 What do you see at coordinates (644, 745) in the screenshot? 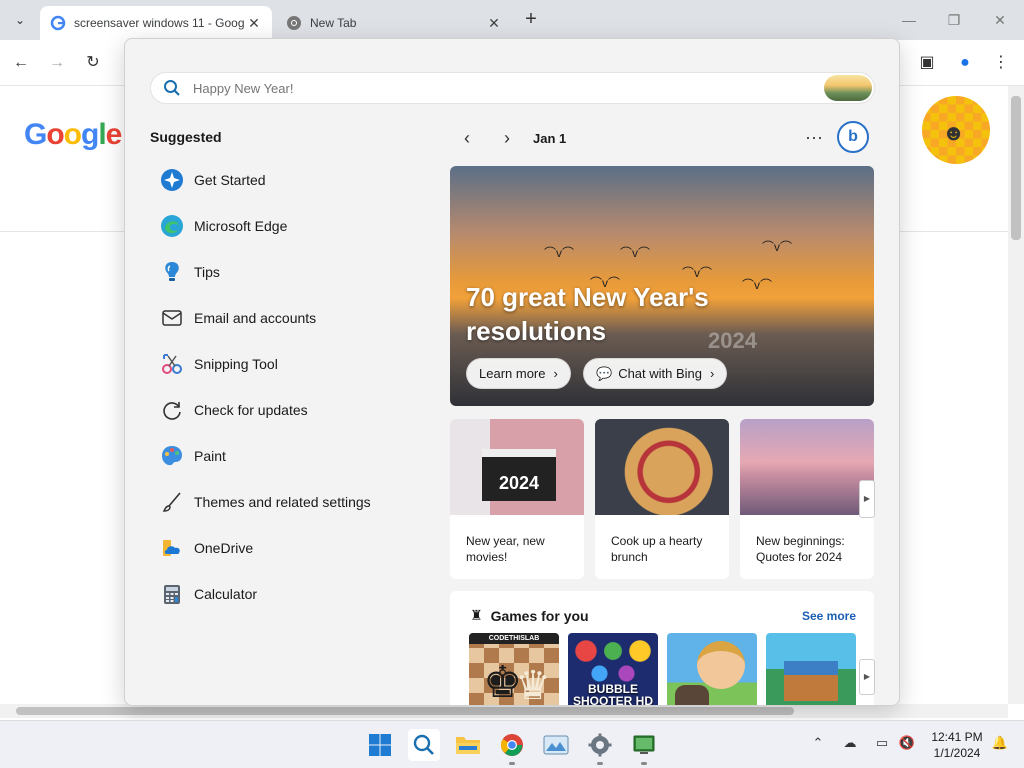
I see `screensaver-app-icon` at bounding box center [644, 745].